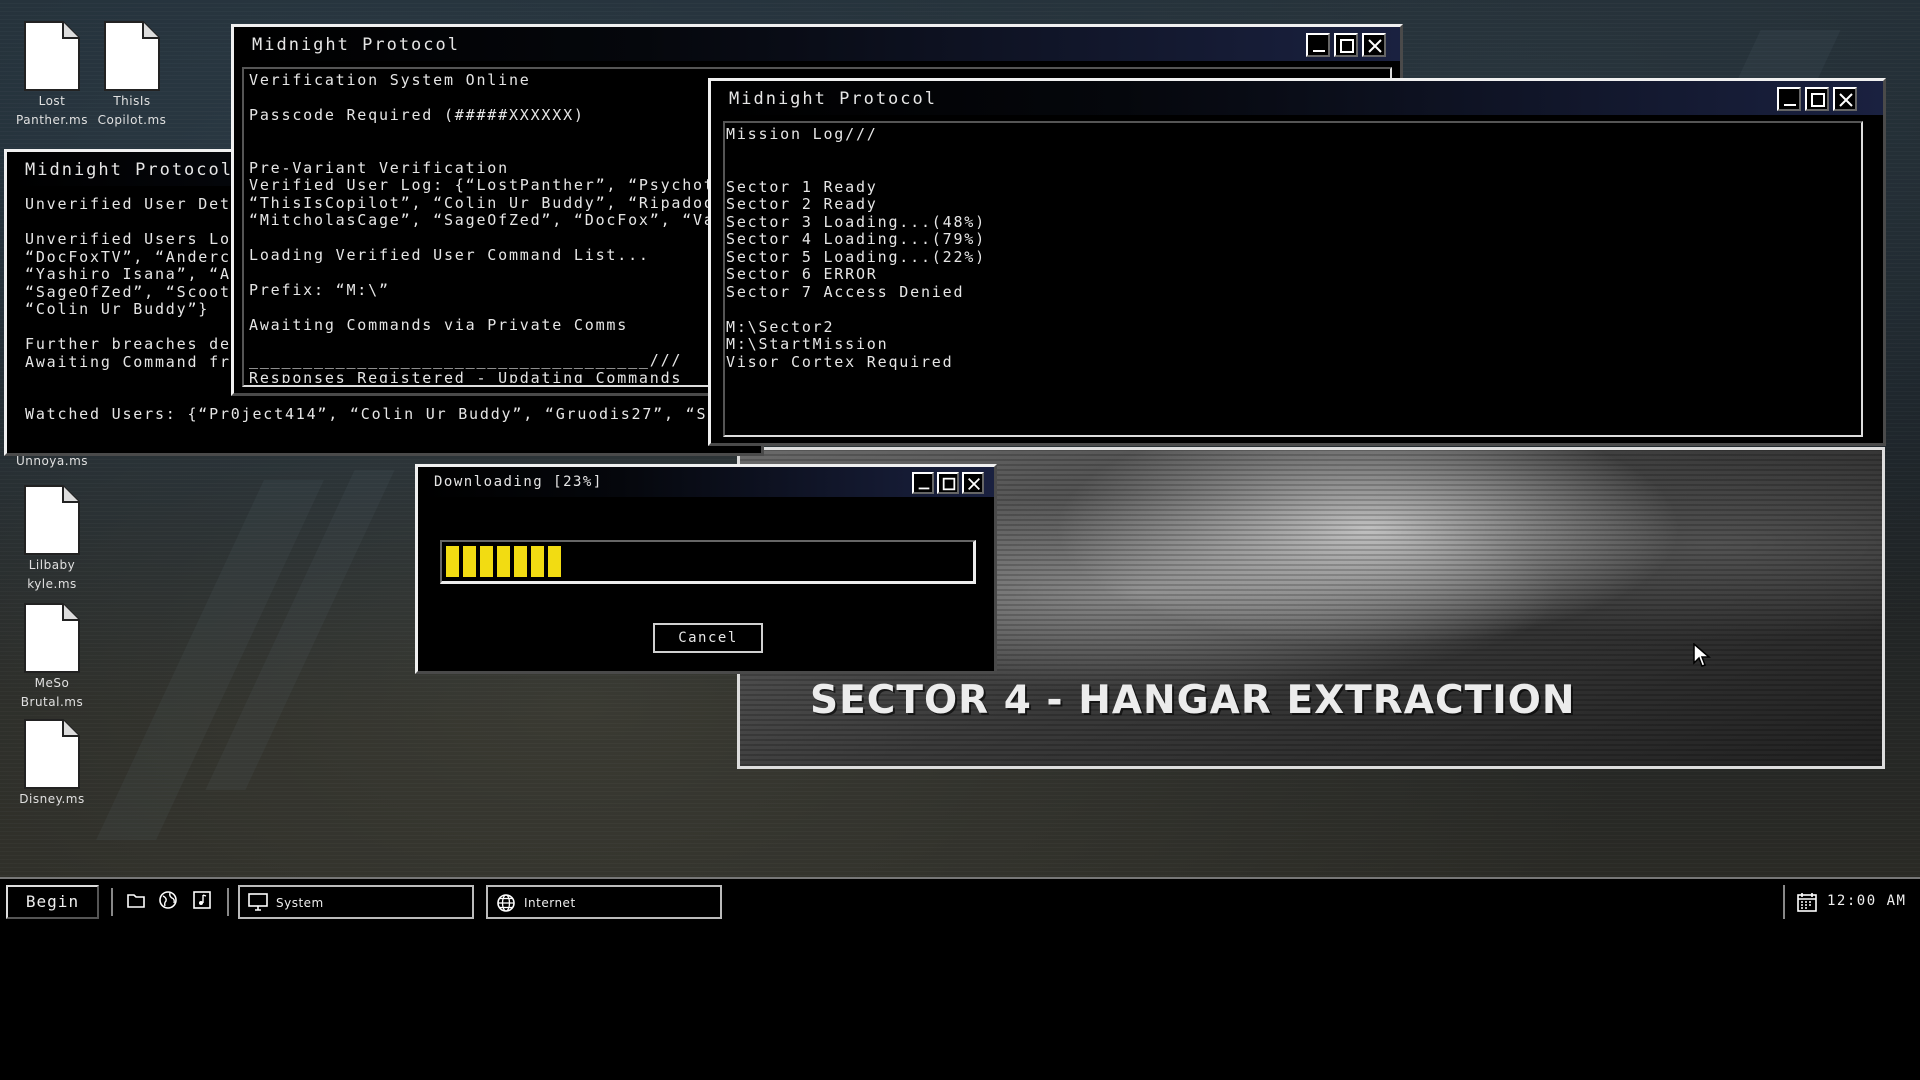 The image size is (1920, 1080). I want to click on file-label-line2: Panther.ms, so click(52, 120).